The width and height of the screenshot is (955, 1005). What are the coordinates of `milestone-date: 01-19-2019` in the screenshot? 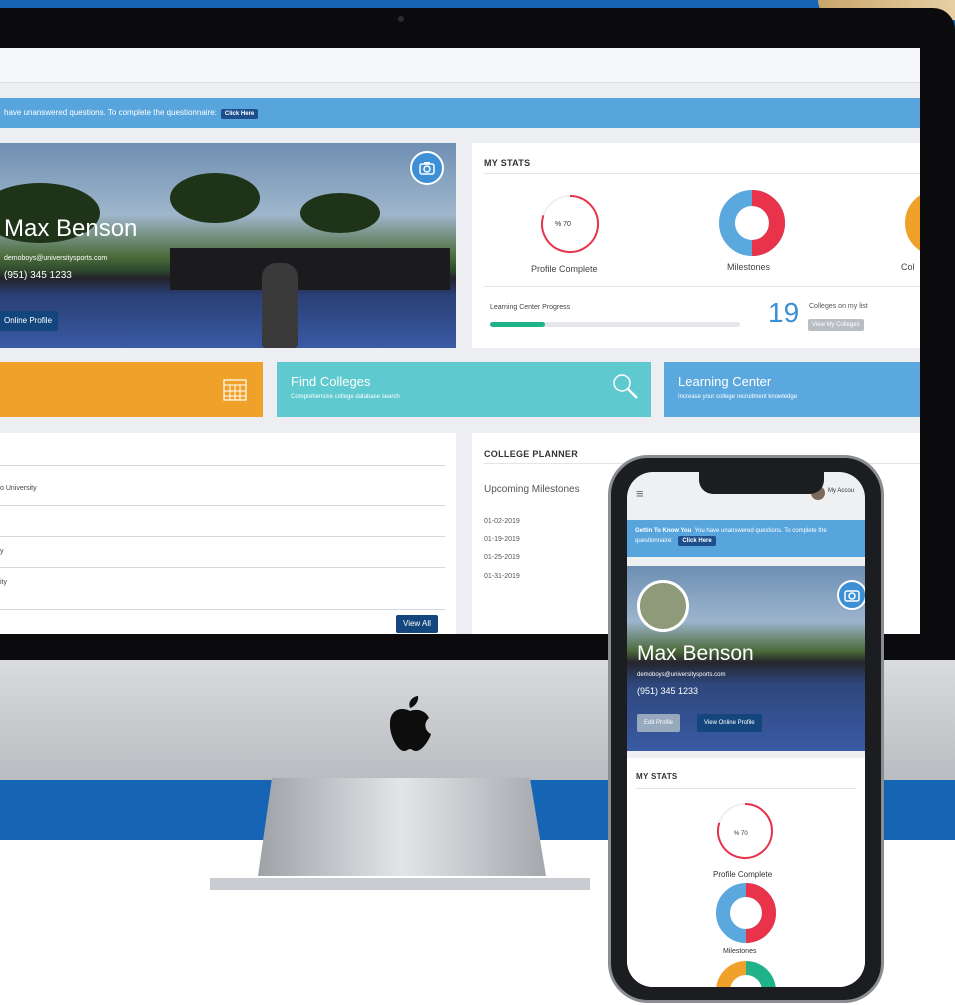 It's located at (502, 539).